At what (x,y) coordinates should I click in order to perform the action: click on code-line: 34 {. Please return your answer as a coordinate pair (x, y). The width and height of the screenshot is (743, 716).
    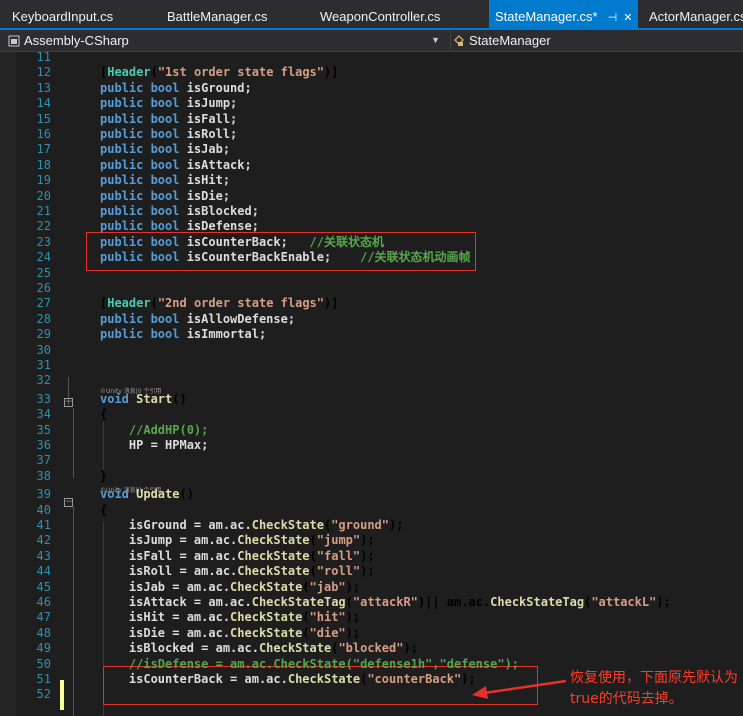
    Looking at the image, I should click on (371, 414).